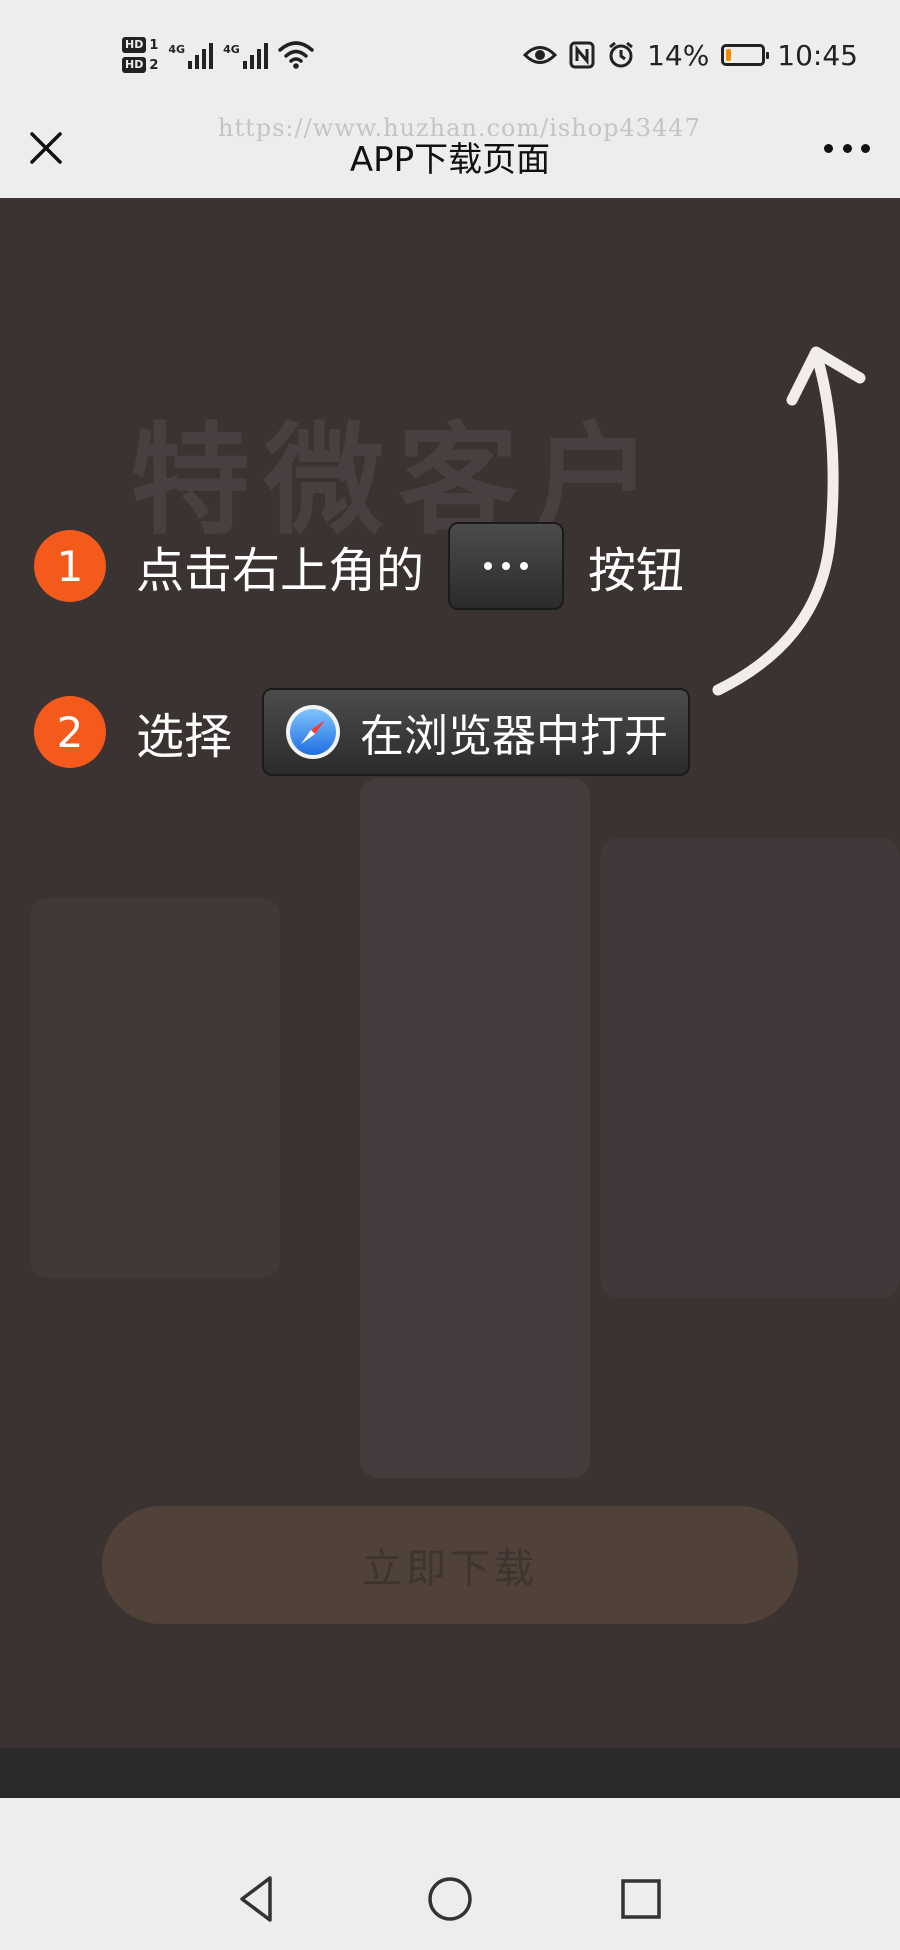 This screenshot has width=900, height=1950. What do you see at coordinates (296, 55) in the screenshot?
I see `wifi-icon` at bounding box center [296, 55].